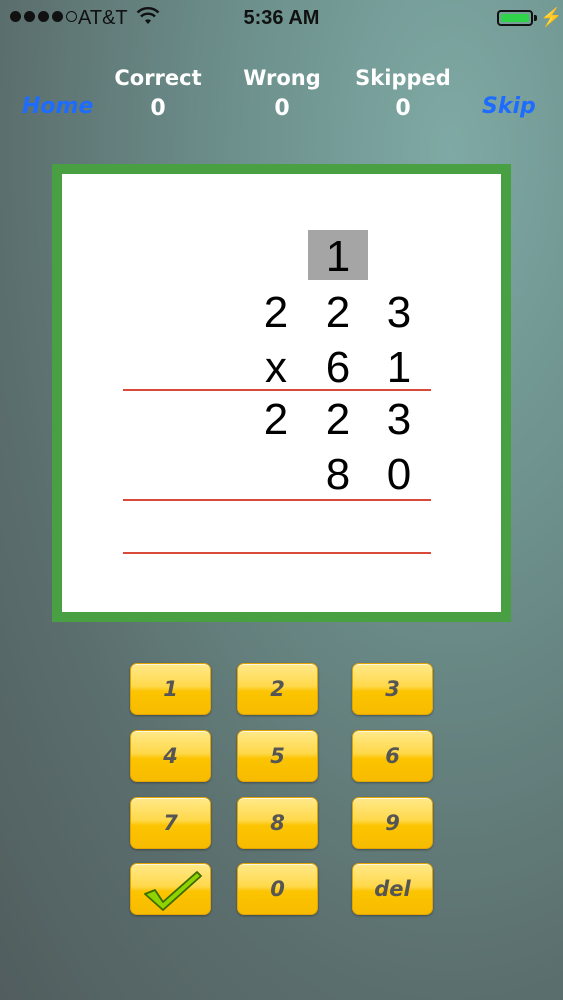 Image resolution: width=563 pixels, height=1000 pixels. I want to click on score-skipped: Skipped 0, so click(403, 93).